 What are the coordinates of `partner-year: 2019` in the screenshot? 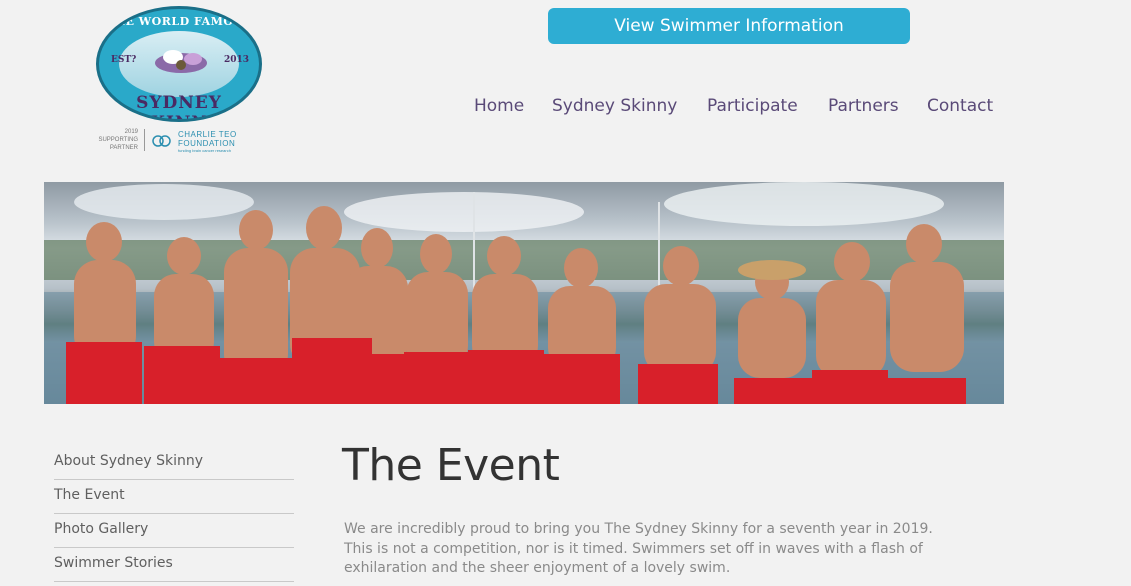 It's located at (131, 132).